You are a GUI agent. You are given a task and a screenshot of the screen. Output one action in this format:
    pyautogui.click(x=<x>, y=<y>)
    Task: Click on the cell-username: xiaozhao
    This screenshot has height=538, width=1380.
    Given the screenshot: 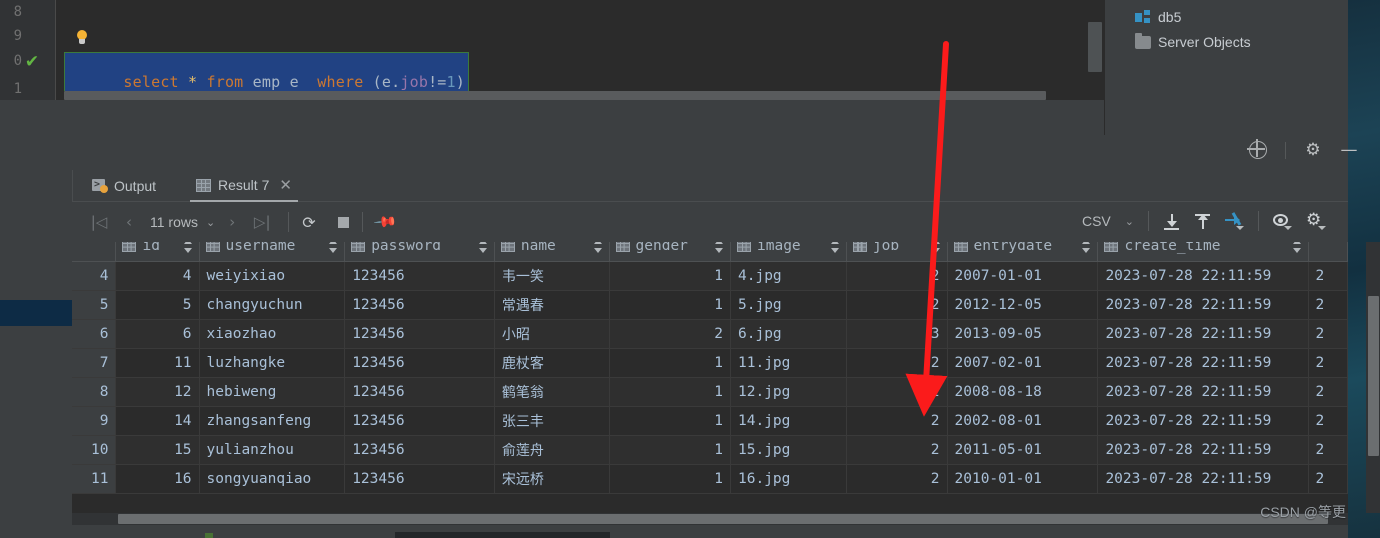 What is the action you would take?
    pyautogui.click(x=272, y=334)
    